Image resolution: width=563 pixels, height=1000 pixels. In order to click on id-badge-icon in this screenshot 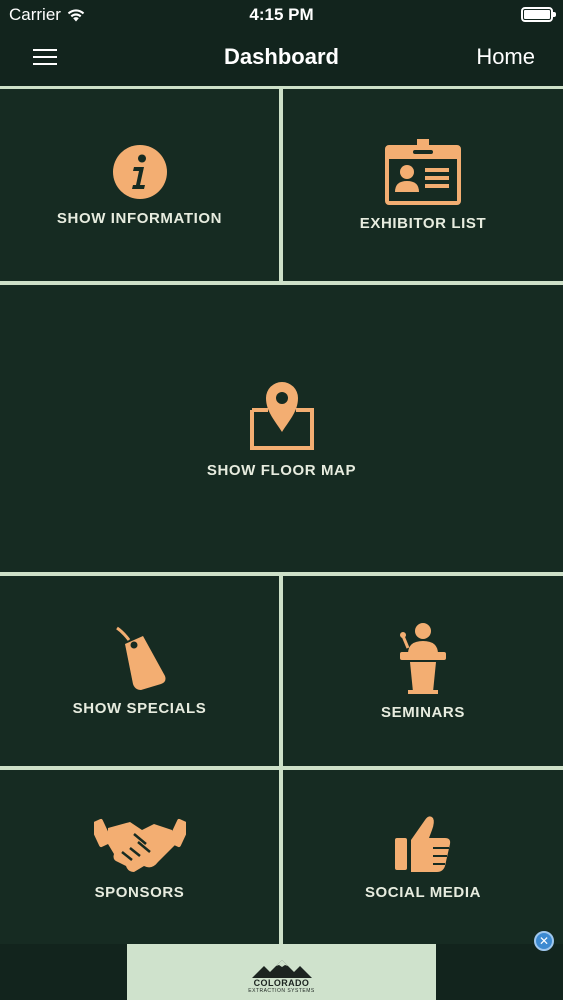, I will do `click(423, 171)`.